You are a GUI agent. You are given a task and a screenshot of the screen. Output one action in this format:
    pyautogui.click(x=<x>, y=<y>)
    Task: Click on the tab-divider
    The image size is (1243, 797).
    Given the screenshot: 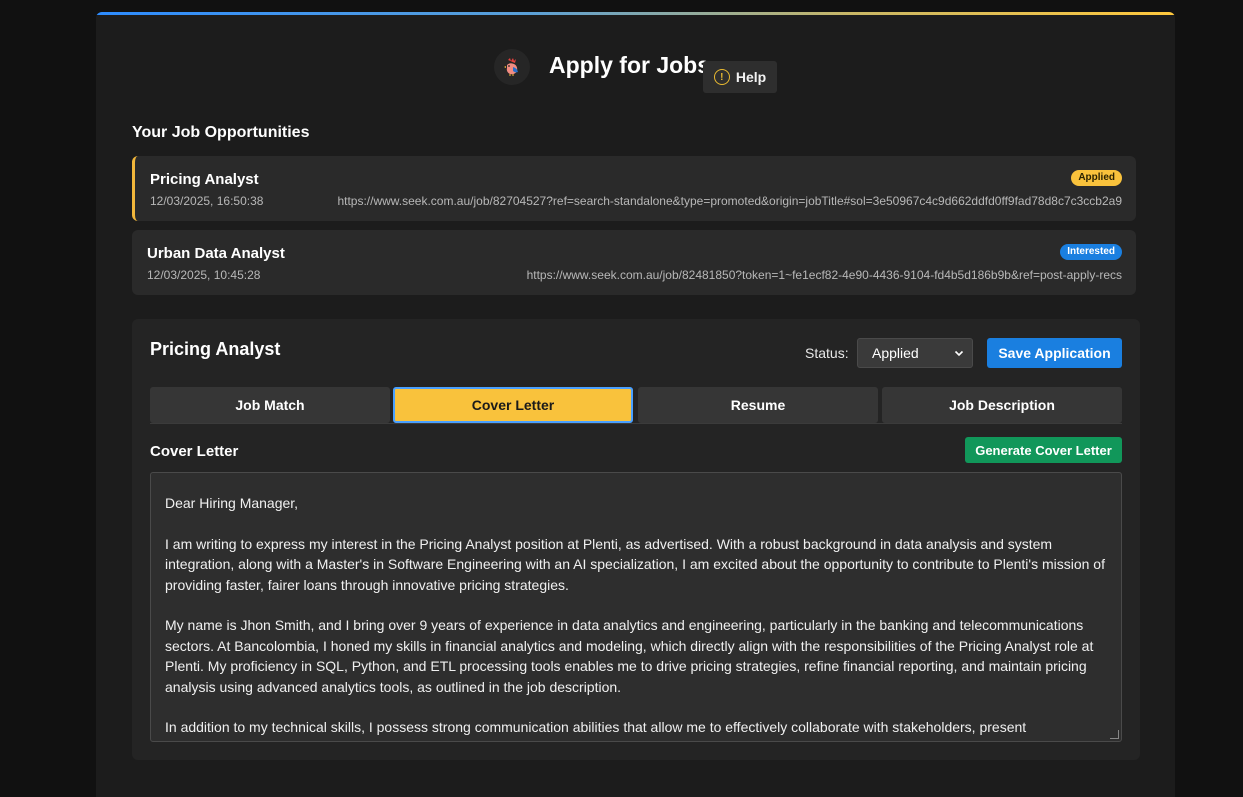 What is the action you would take?
    pyautogui.click(x=636, y=423)
    